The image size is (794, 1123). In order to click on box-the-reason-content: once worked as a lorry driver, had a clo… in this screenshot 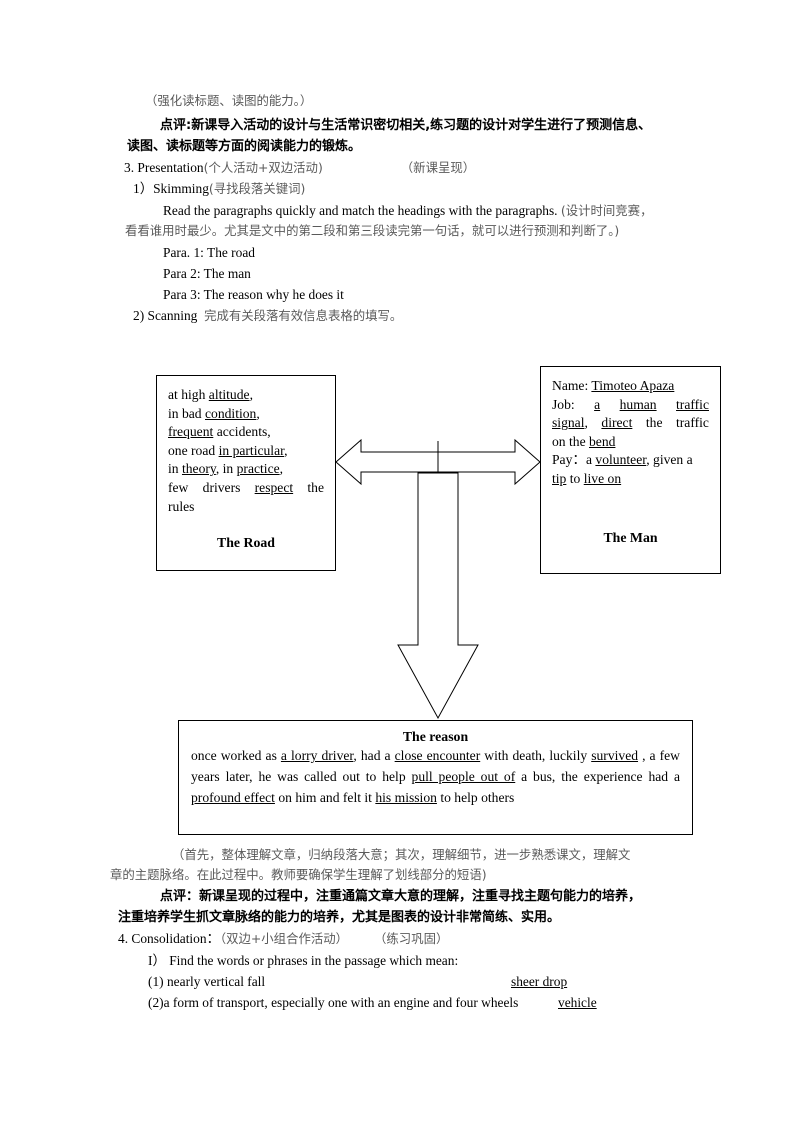, I will do `click(436, 776)`.